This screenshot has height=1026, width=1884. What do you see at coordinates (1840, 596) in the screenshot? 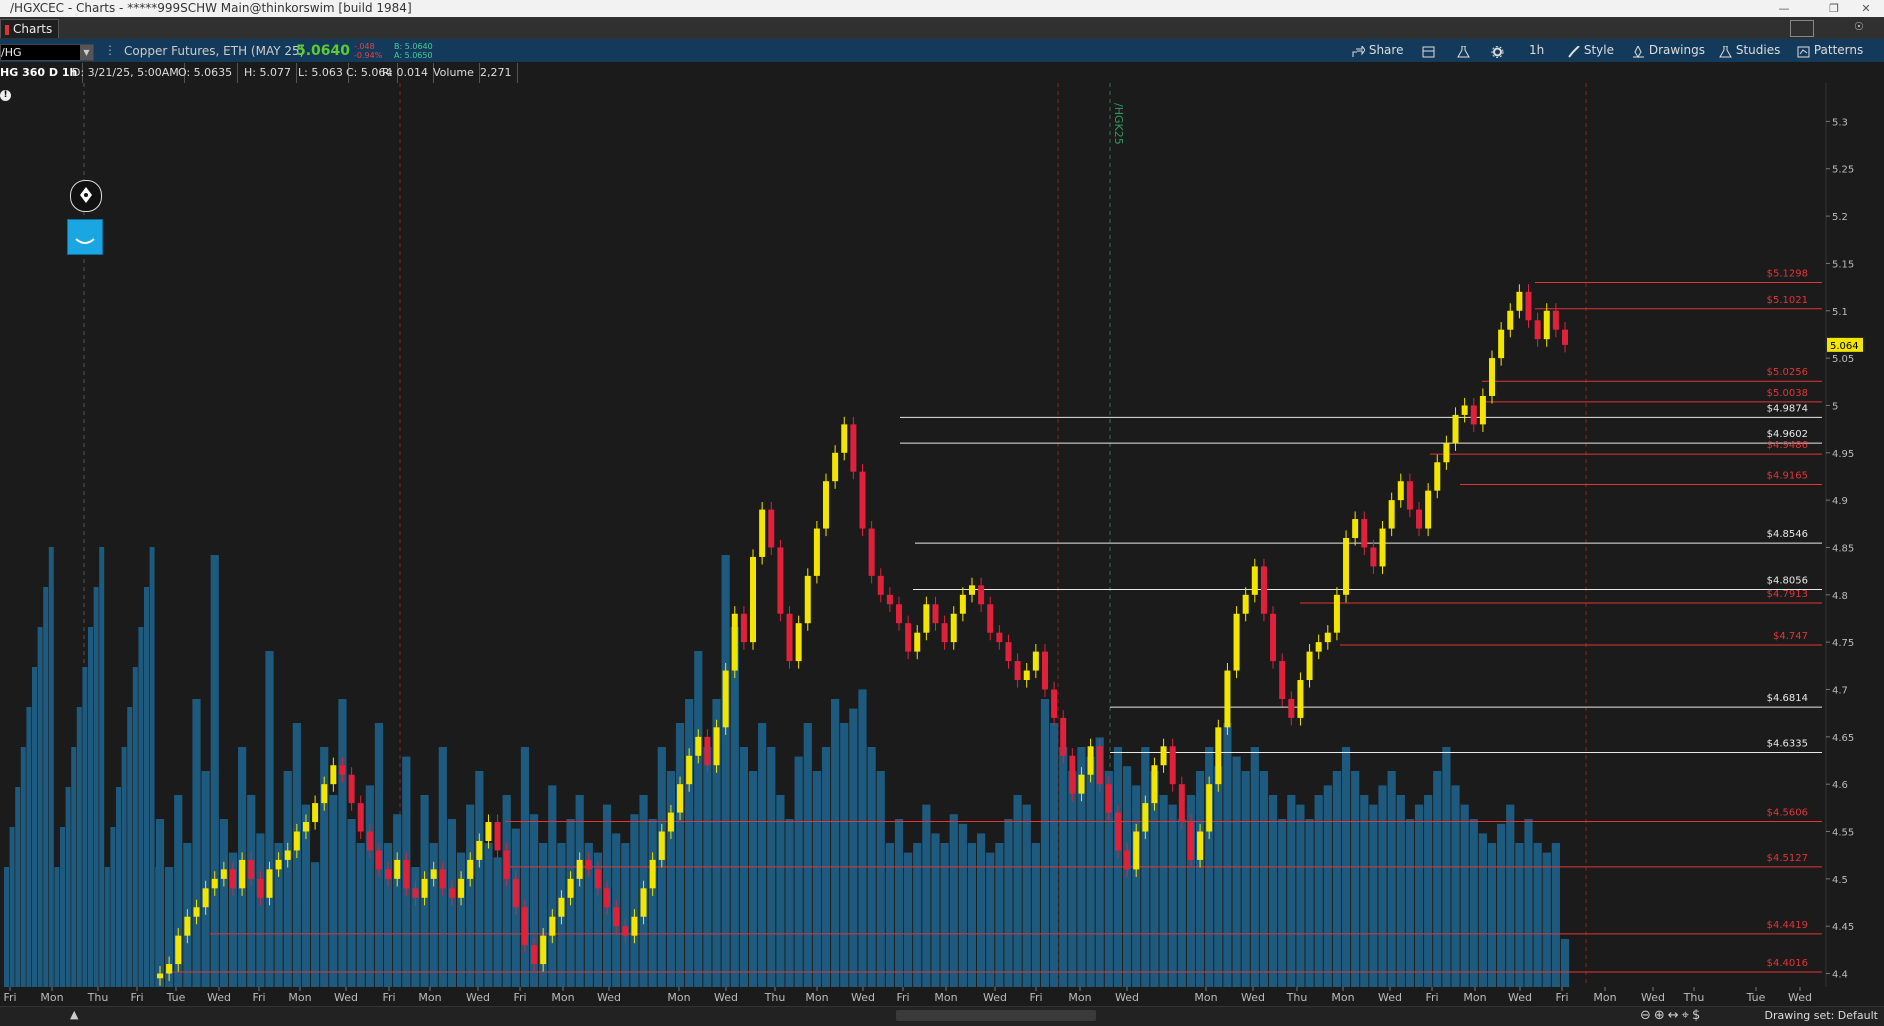
I see `price-tick-label: 4.8` at bounding box center [1840, 596].